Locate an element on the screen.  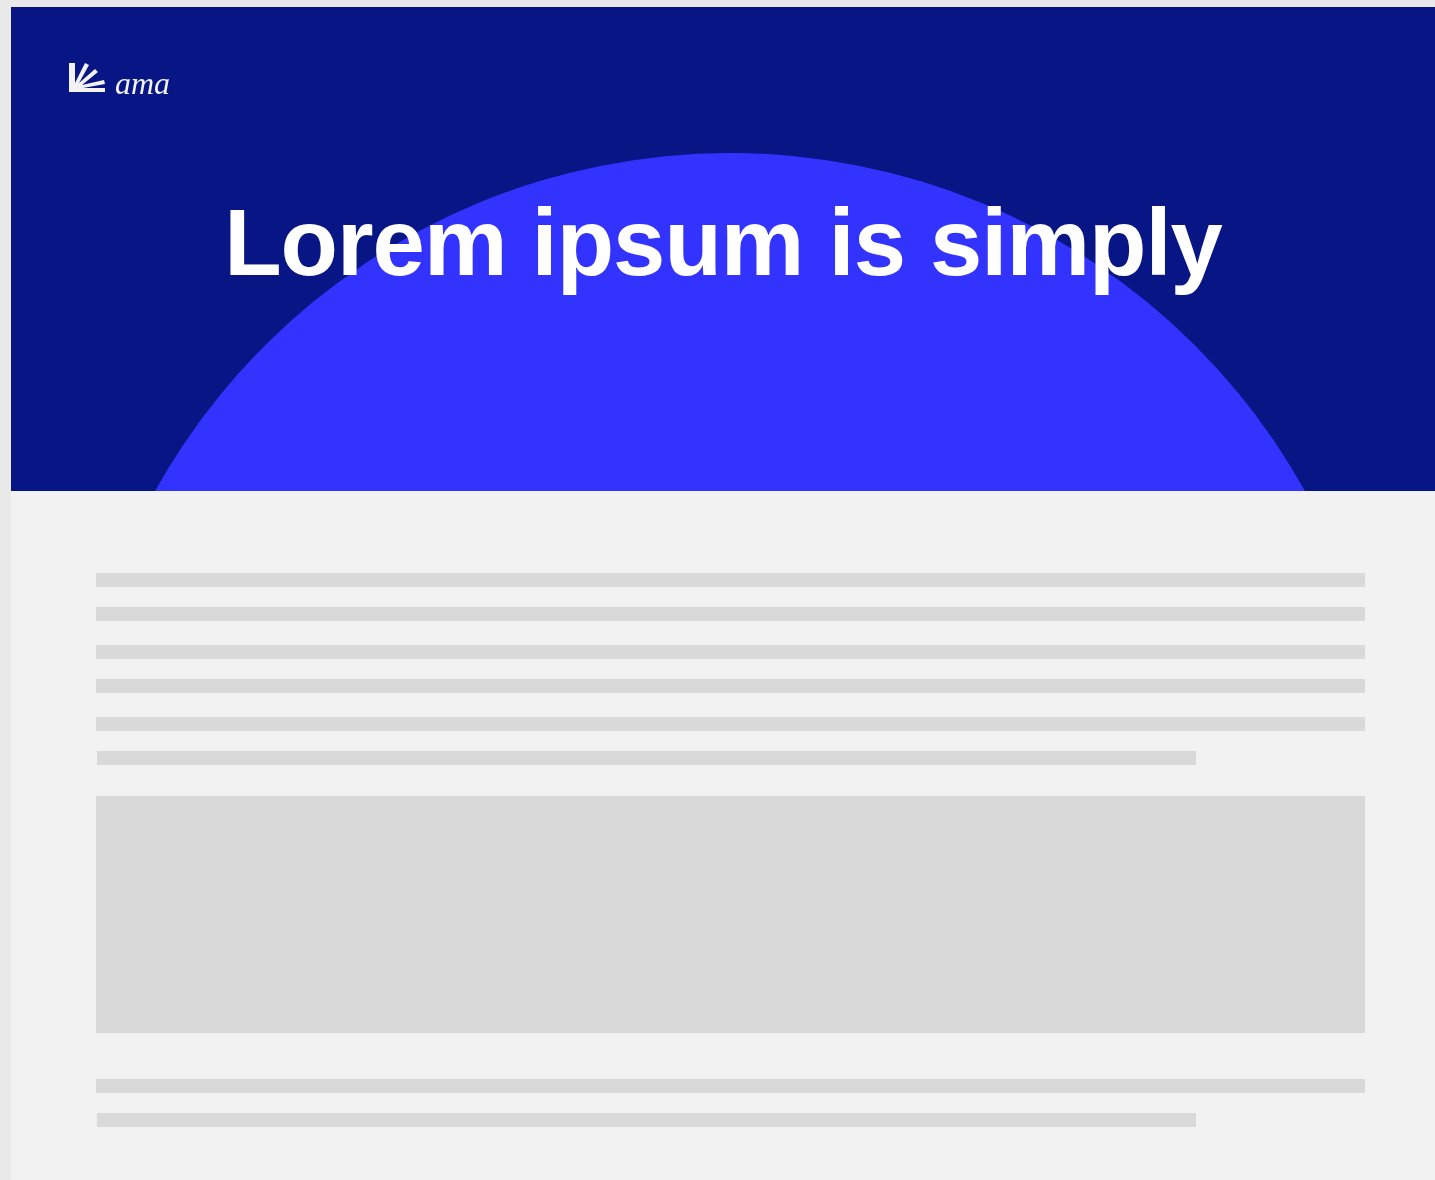
logo-text: ama is located at coordinates (143, 83).